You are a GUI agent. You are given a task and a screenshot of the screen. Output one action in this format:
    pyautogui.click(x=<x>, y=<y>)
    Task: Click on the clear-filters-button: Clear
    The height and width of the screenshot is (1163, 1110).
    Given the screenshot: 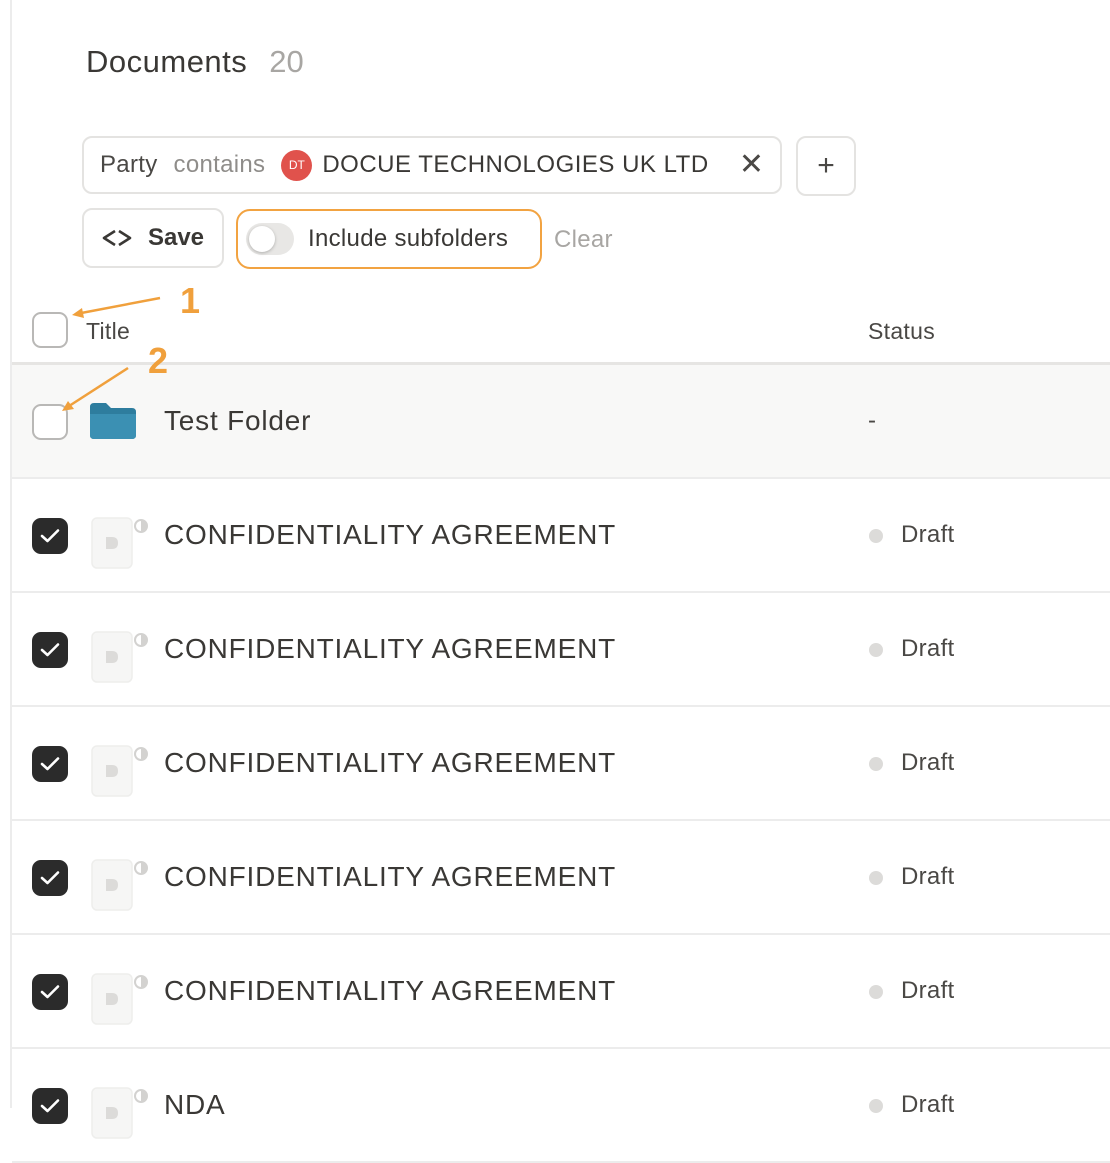 What is the action you would take?
    pyautogui.click(x=583, y=240)
    